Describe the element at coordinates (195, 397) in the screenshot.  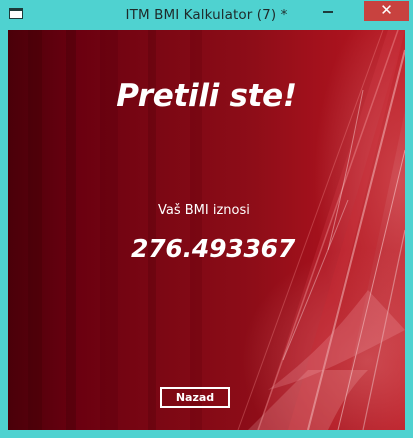
I see `back-button: Nazad` at that location.